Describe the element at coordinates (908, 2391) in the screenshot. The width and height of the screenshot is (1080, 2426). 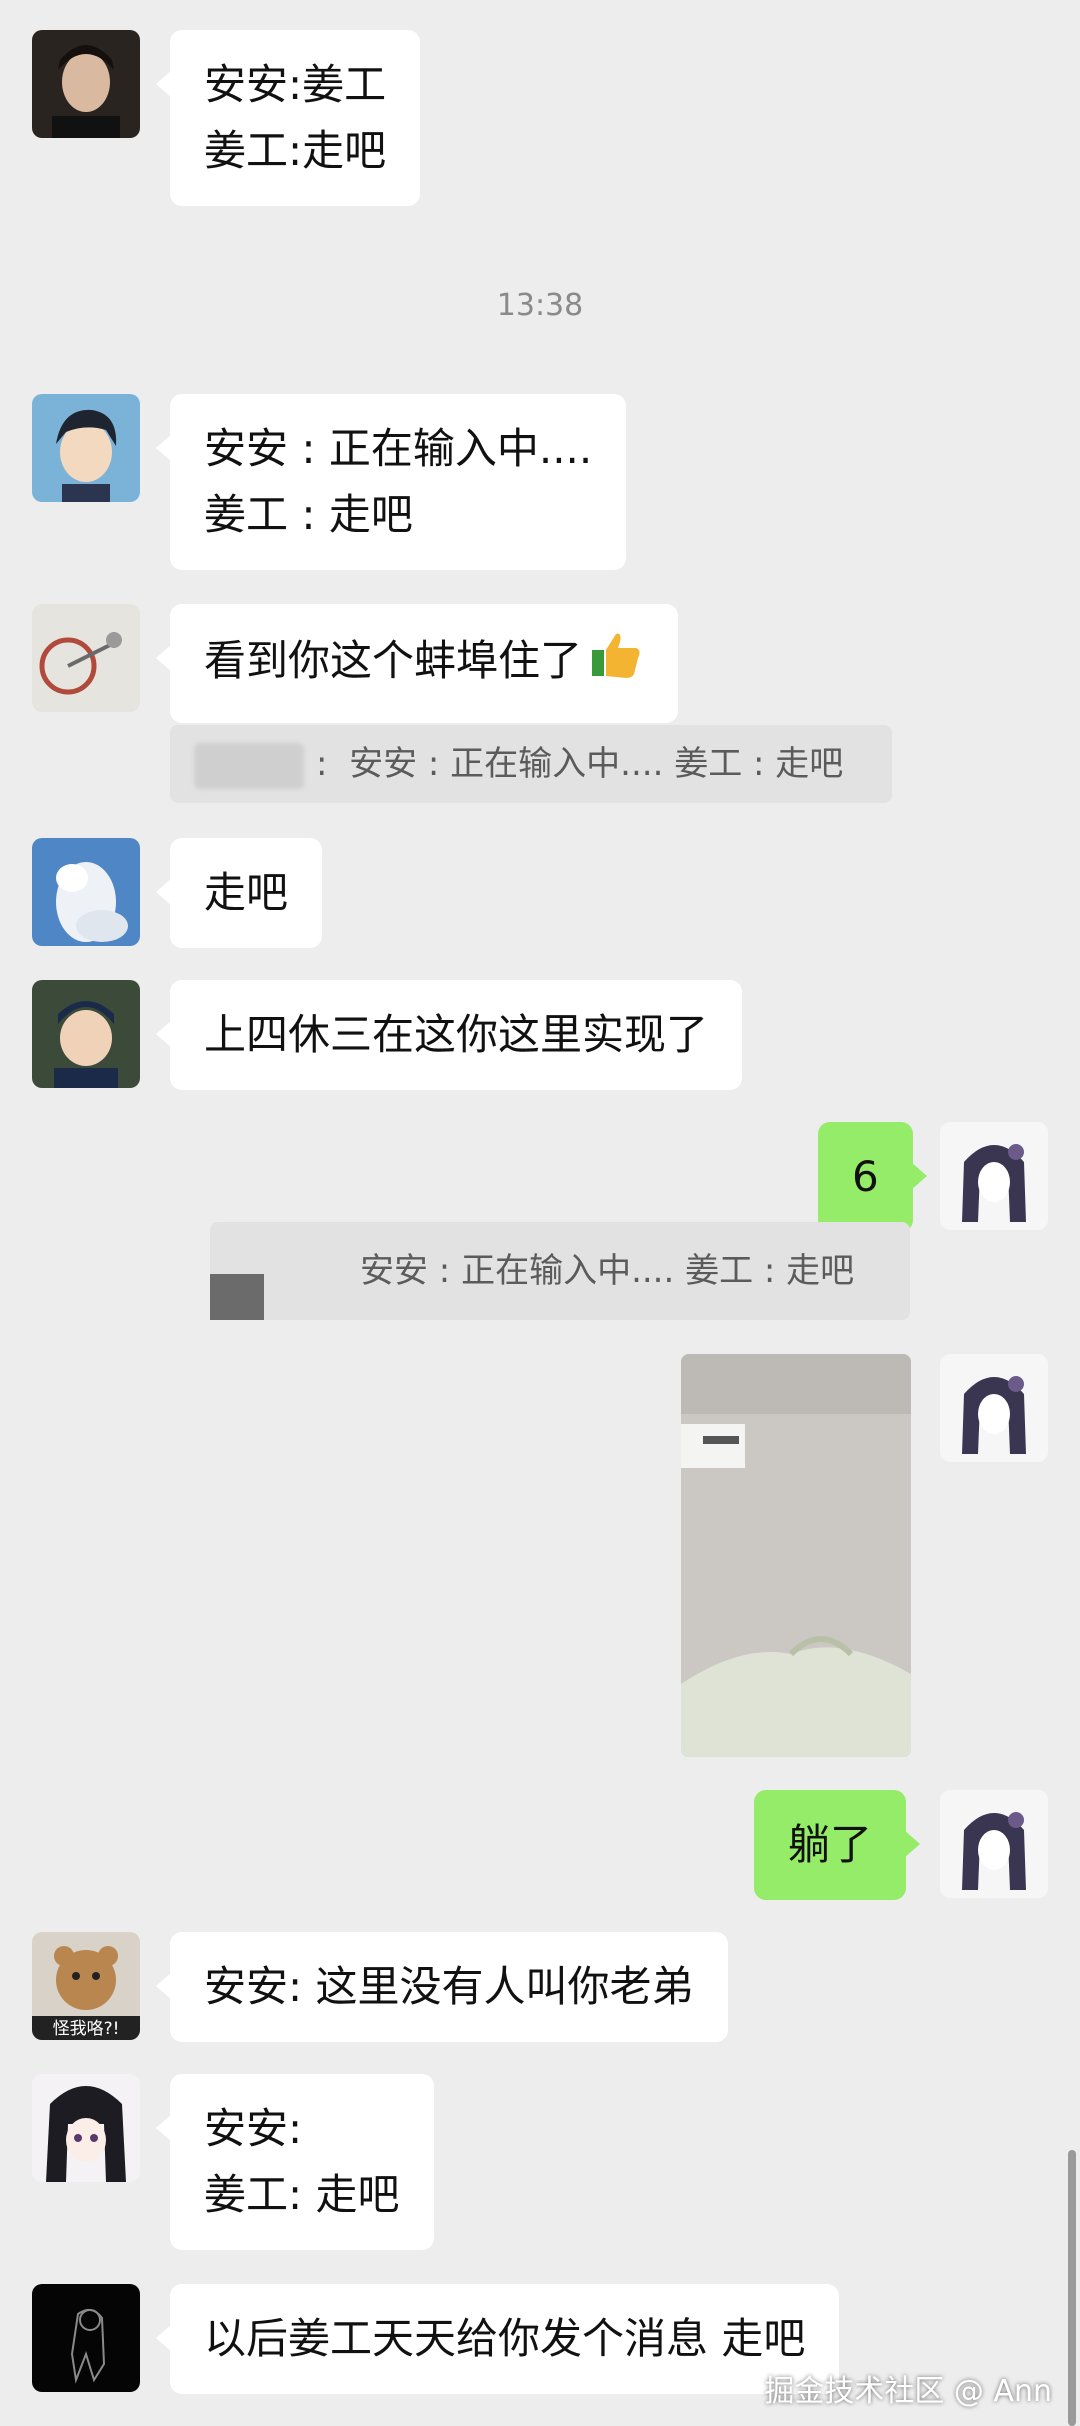
I see `watermark: 掘金技术社区 @ Ann` at that location.